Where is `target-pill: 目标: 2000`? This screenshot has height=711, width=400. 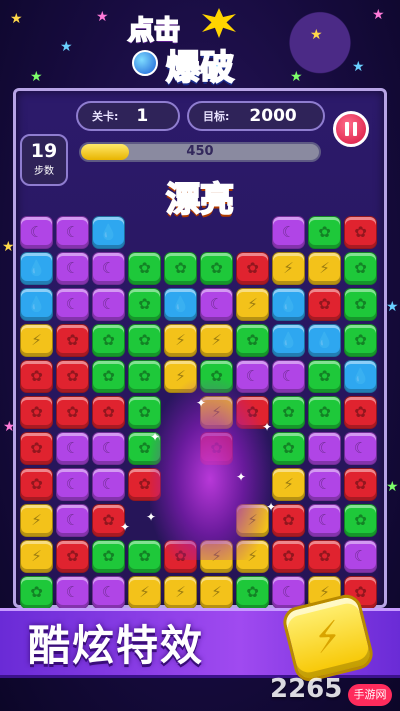 target-pill: 目标: 2000 is located at coordinates (256, 116).